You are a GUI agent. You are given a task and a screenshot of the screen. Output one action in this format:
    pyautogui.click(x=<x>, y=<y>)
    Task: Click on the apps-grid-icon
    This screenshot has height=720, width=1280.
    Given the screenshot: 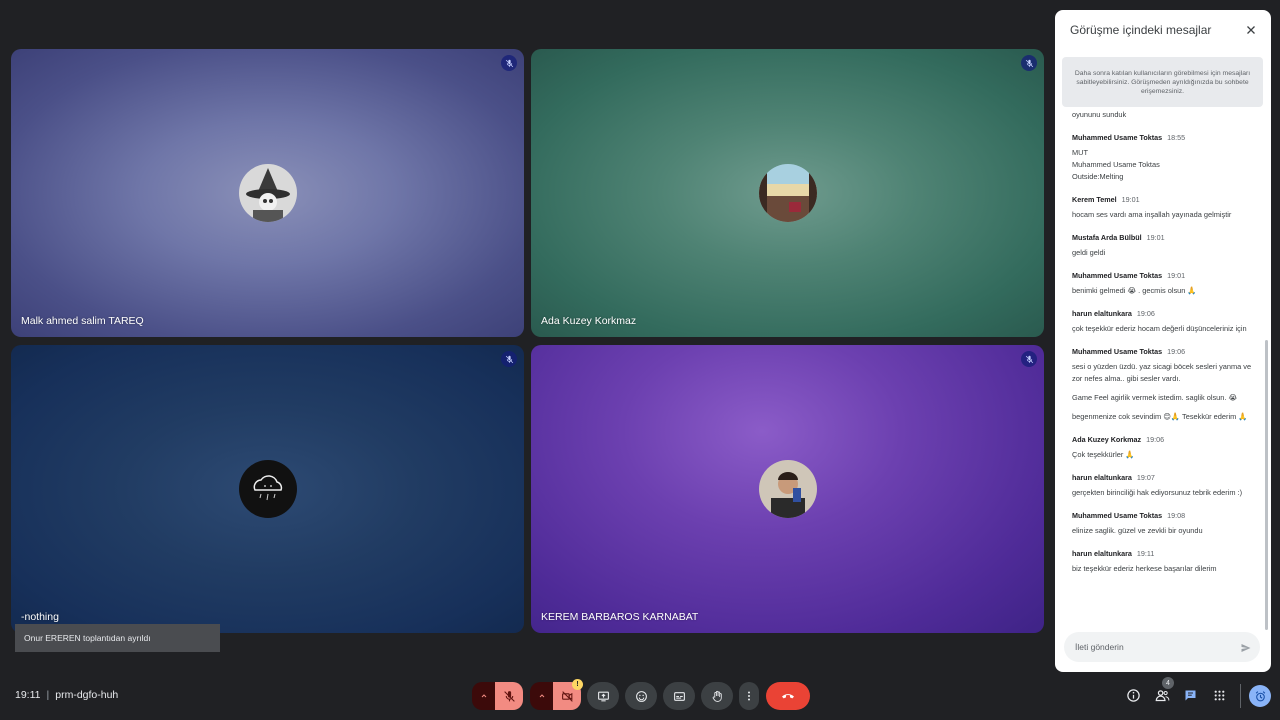 What is the action you would take?
    pyautogui.click(x=1219, y=695)
    